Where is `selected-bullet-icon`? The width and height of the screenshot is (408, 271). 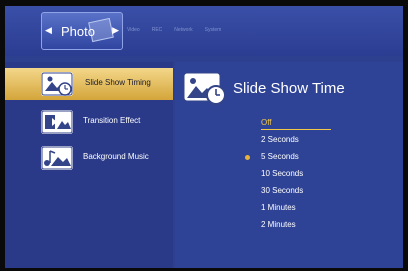 selected-bullet-icon is located at coordinates (247, 157).